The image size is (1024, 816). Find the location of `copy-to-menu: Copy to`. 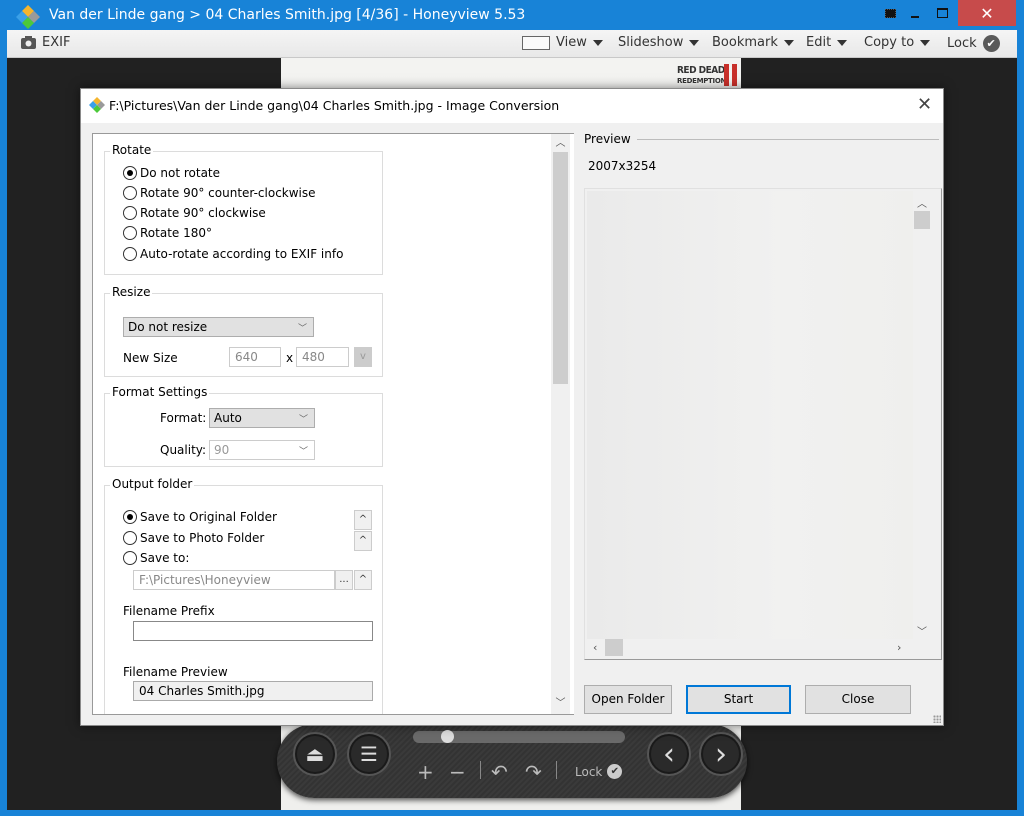

copy-to-menu: Copy to is located at coordinates (897, 42).